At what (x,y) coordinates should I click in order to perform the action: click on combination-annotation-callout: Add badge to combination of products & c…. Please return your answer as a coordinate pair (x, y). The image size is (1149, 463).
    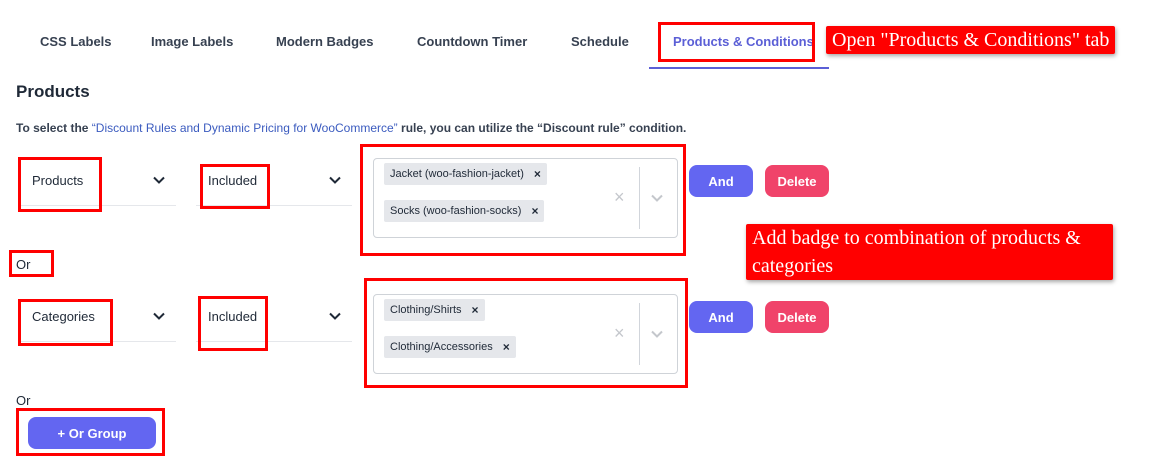
    Looking at the image, I should click on (929, 252).